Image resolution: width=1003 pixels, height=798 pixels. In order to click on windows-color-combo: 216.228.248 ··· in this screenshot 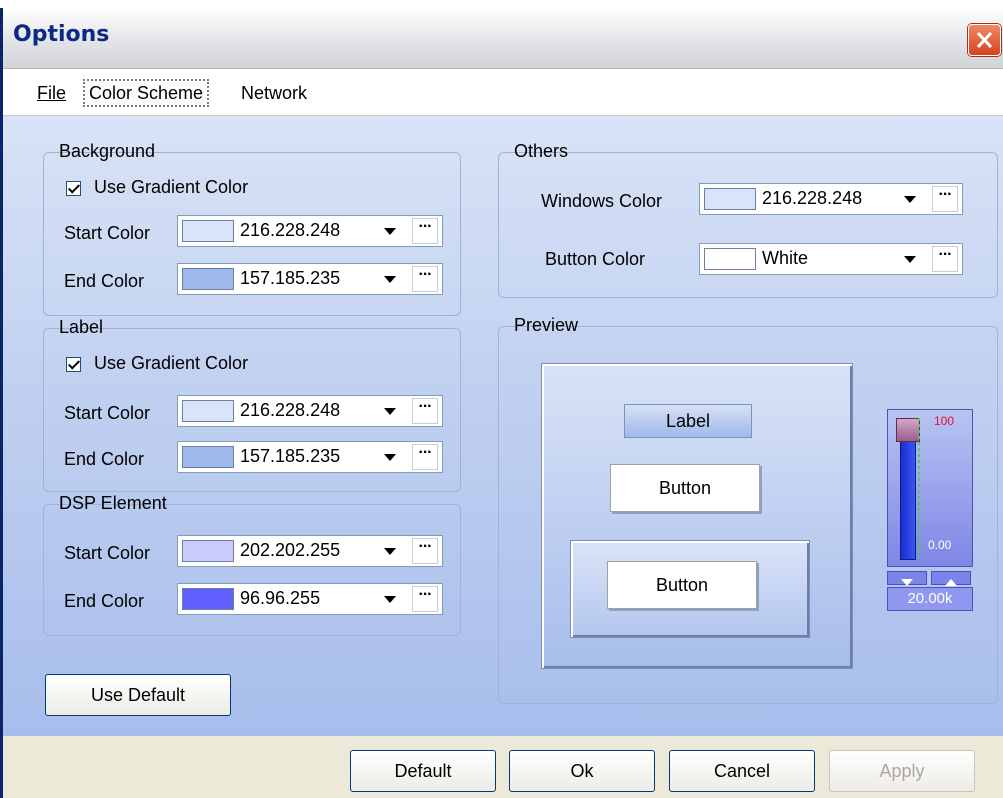, I will do `click(831, 199)`.